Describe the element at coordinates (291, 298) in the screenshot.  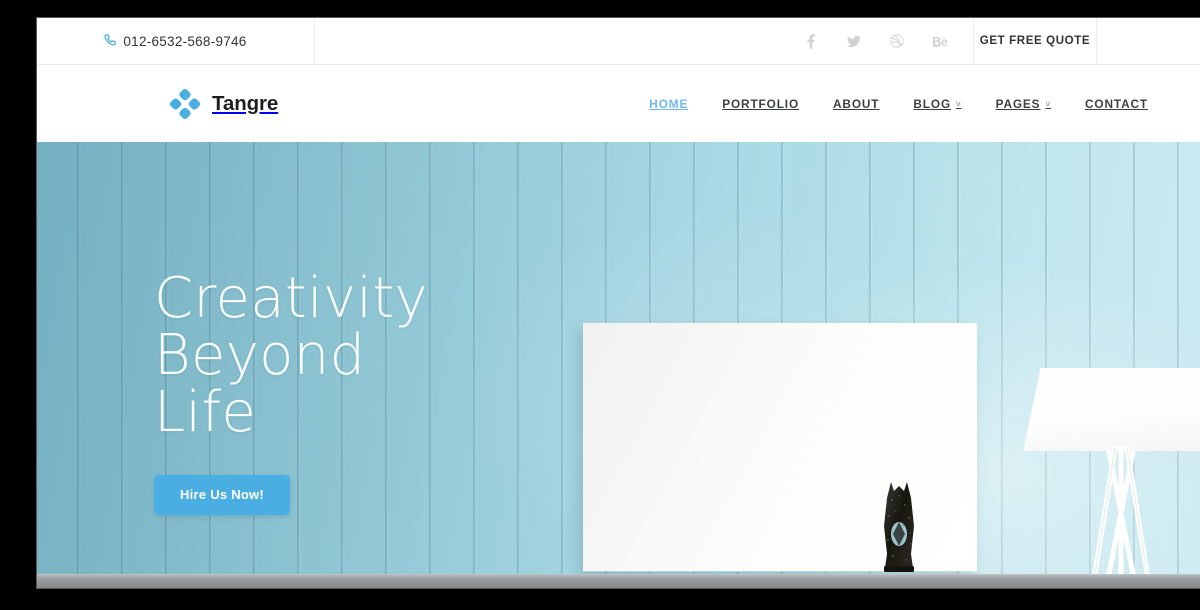
I see `hero-title-line: Creativity` at that location.